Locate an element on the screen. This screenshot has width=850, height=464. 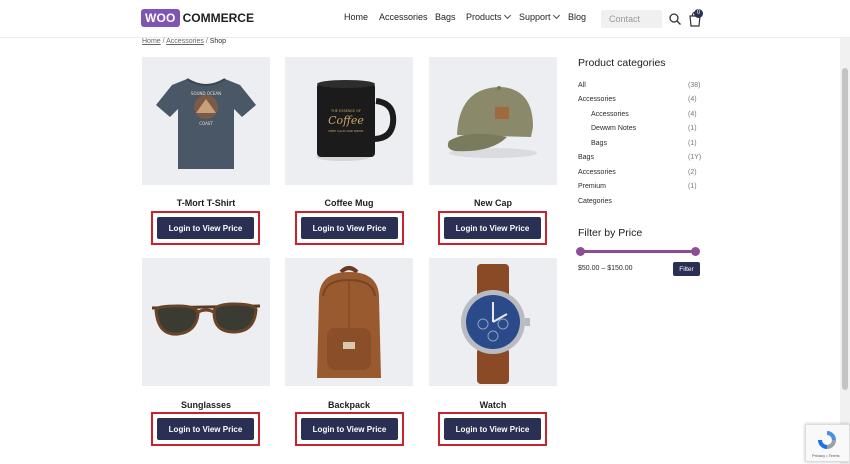
woocommerce-logo: WOO COMMERCE is located at coordinates (197, 18).